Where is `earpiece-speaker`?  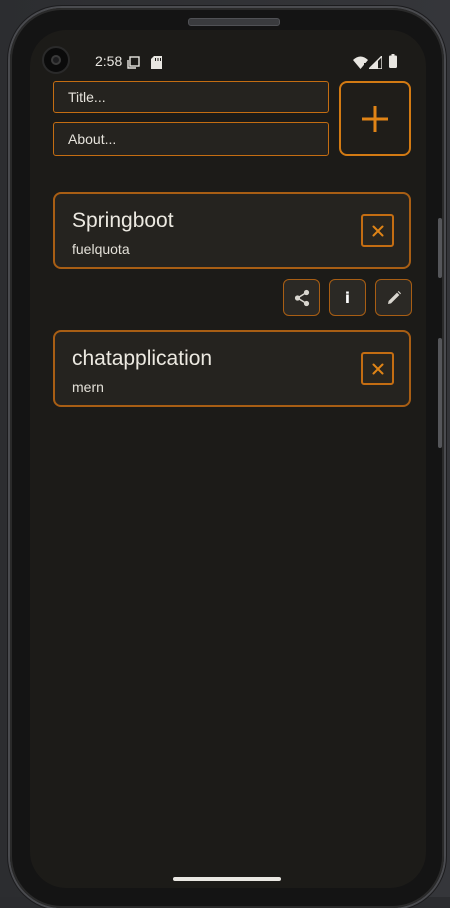
earpiece-speaker is located at coordinates (234, 22).